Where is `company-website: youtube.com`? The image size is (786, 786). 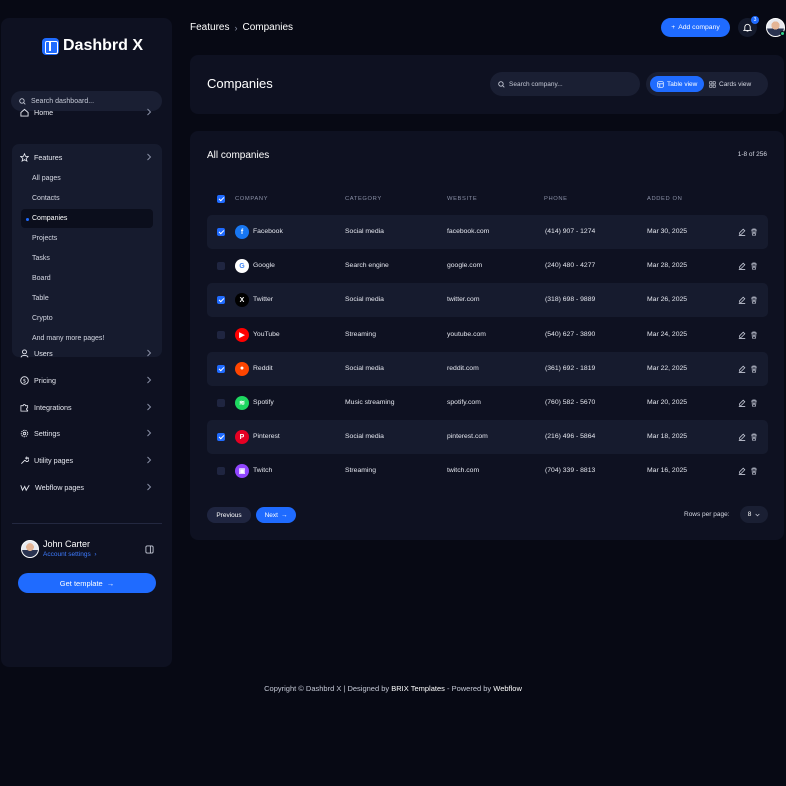
company-website: youtube.com is located at coordinates (466, 334).